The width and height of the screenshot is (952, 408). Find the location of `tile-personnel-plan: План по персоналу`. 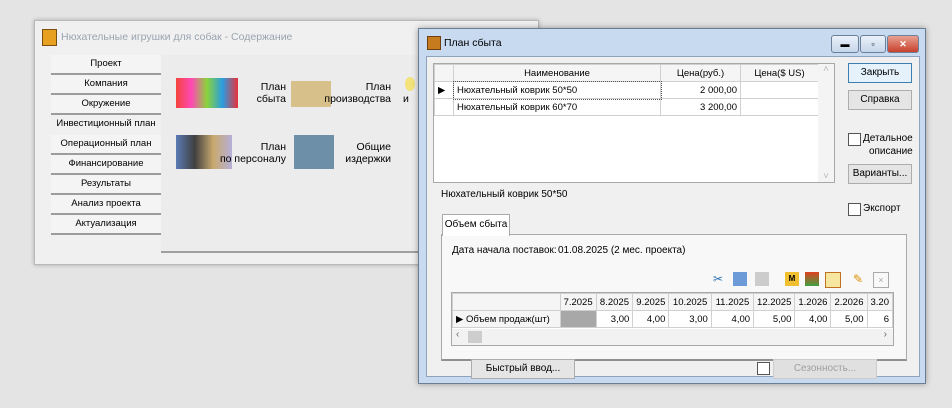

tile-personnel-plan: План по персоналу is located at coordinates (231, 153).